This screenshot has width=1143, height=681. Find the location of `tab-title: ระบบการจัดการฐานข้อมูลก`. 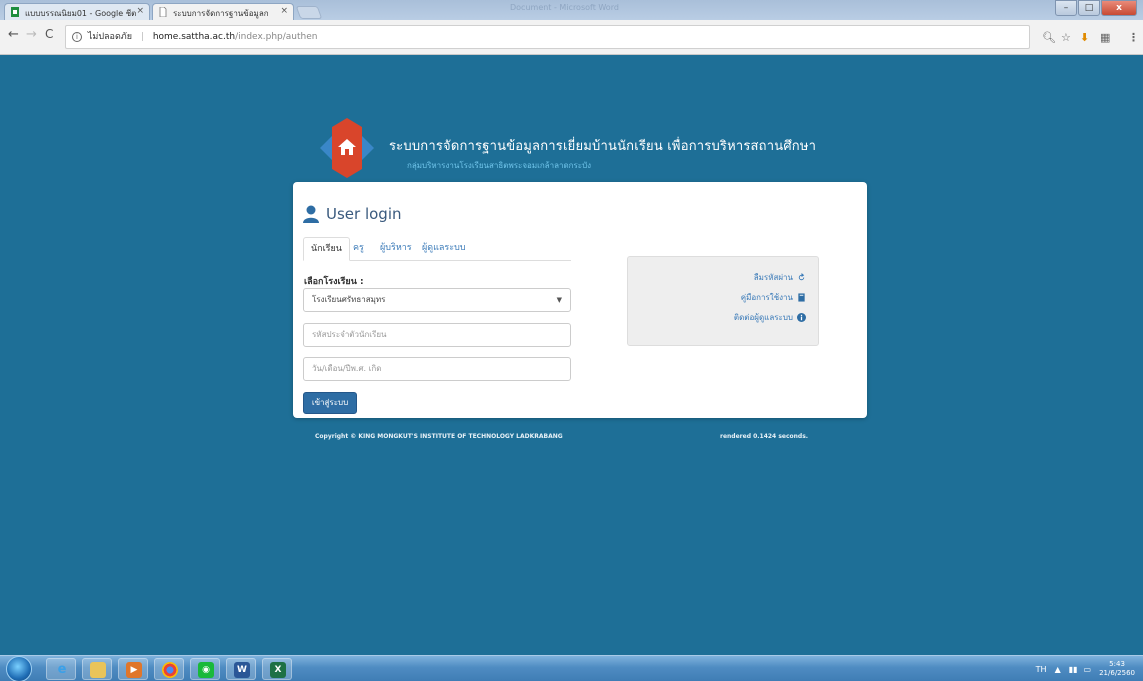

tab-title: ระบบการจัดการฐานข้อมูลก is located at coordinates (221, 13).